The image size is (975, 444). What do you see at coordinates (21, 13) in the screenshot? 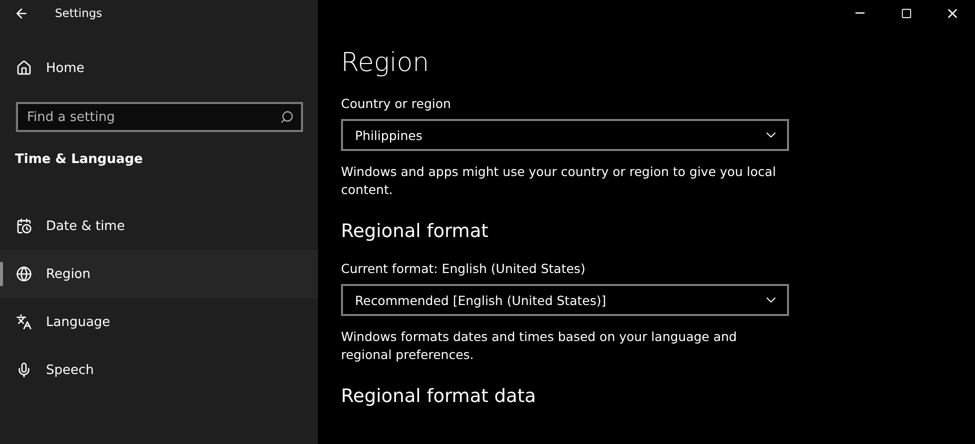
I see `back-button` at bounding box center [21, 13].